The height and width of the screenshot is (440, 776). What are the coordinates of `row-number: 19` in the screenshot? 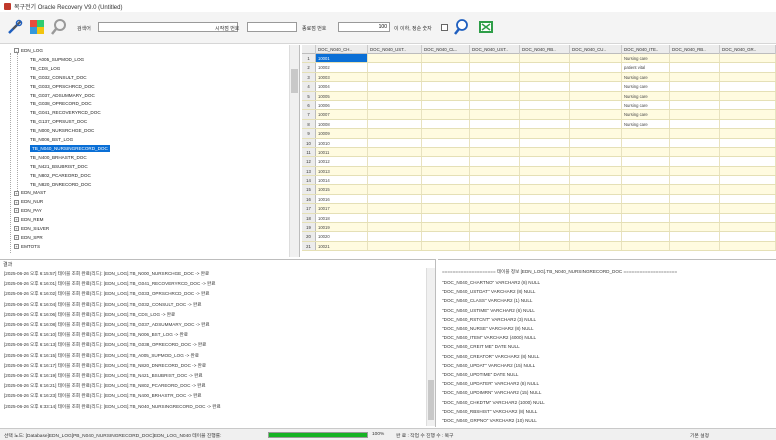 It's located at (309, 227).